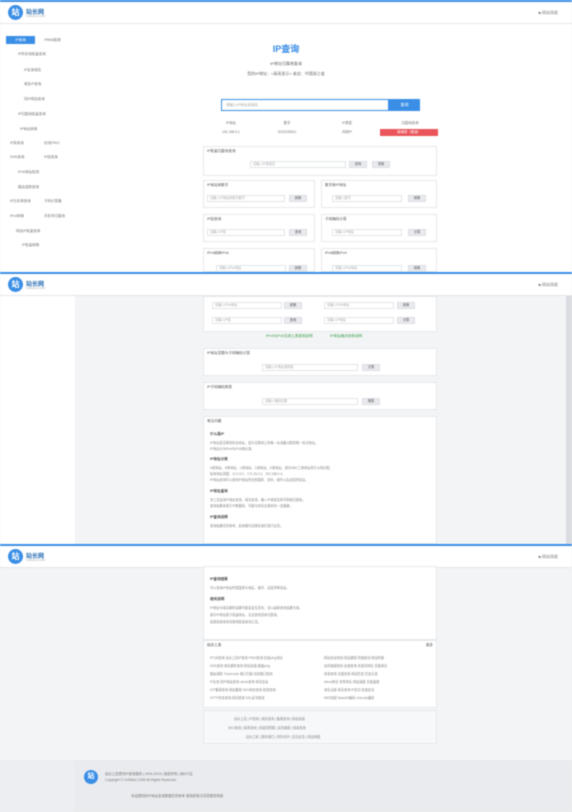  Describe the element at coordinates (269, 718) in the screenshot. I see `bottom-link-row: 站长工具 | IP查询 | 域名查询 | 备案查询 | 网站测速` at that location.